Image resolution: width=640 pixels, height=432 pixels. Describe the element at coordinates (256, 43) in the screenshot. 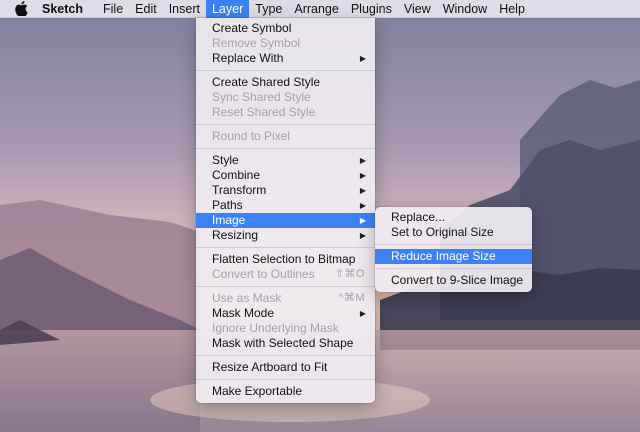

I see `menu-item-remove-symbol: Remove Symbol` at that location.